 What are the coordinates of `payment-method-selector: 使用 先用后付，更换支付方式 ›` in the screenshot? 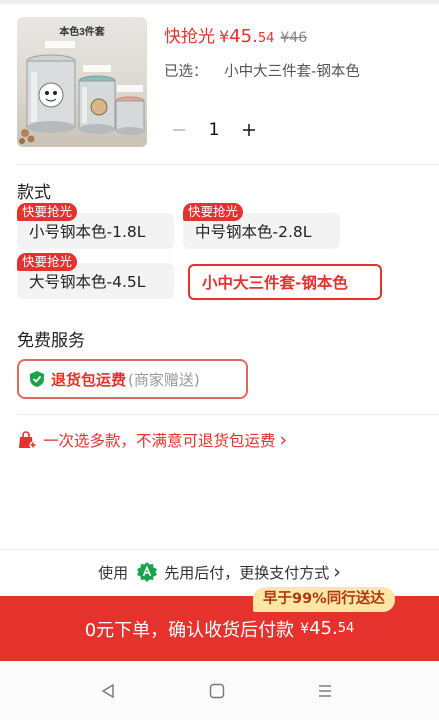 It's located at (219, 572).